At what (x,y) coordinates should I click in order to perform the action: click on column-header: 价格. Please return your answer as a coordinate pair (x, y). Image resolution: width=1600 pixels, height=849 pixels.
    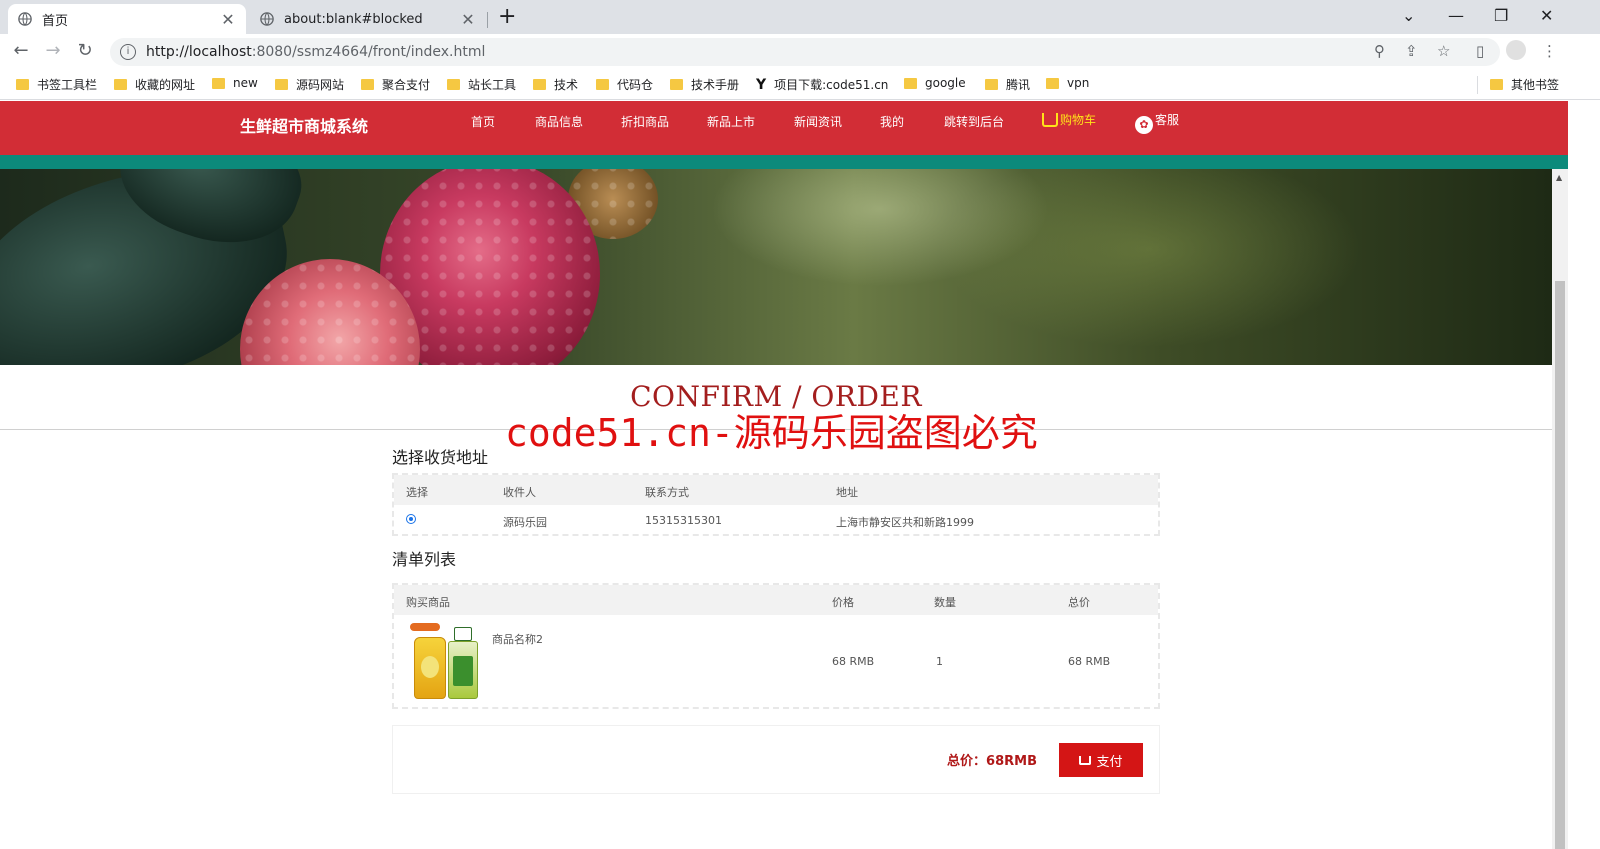
    Looking at the image, I should click on (843, 602).